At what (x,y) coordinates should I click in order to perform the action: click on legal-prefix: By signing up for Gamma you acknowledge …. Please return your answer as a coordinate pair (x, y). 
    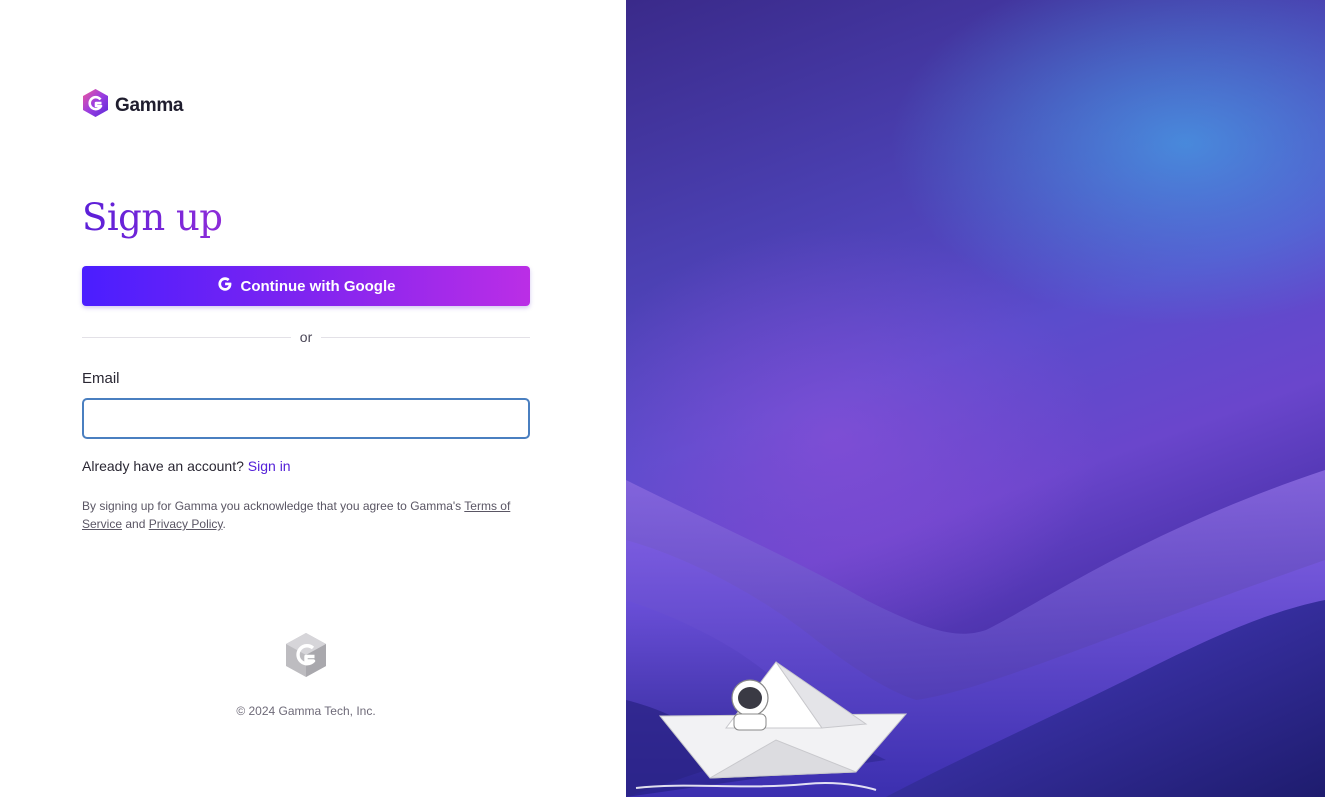
    Looking at the image, I should click on (273, 506).